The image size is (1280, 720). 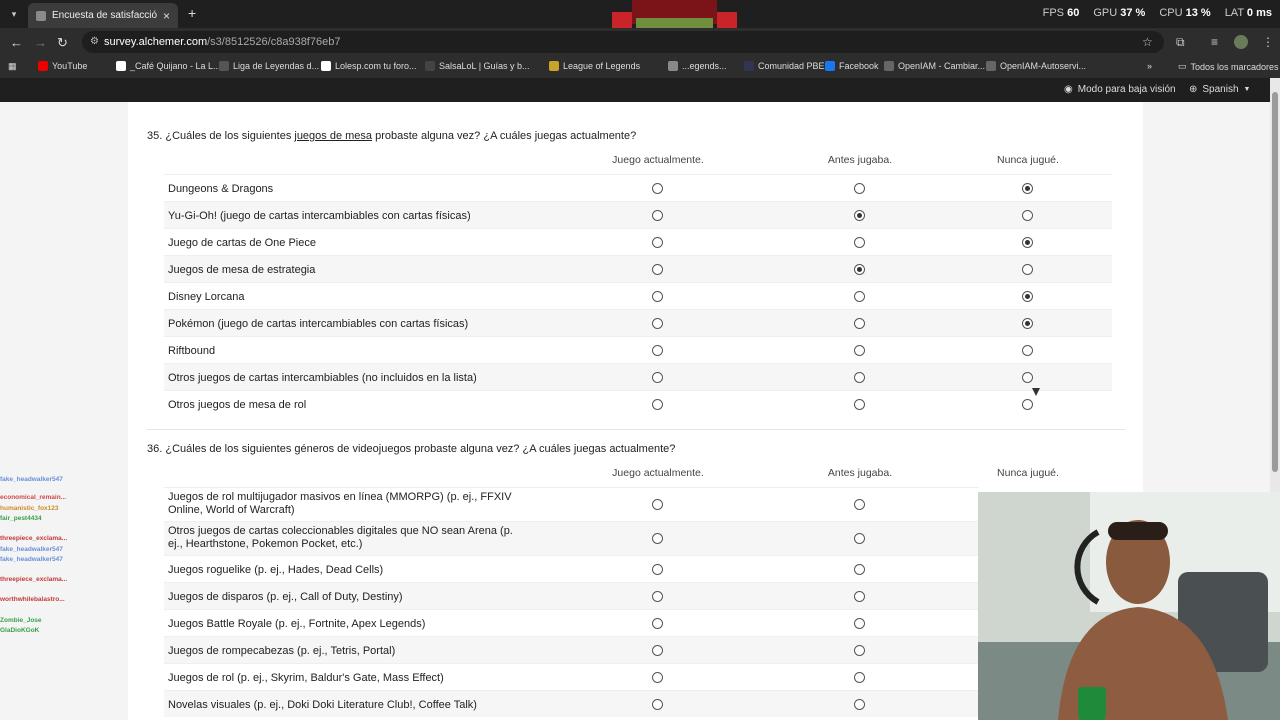 I want to click on reload-icon: ↻, so click(x=62, y=43).